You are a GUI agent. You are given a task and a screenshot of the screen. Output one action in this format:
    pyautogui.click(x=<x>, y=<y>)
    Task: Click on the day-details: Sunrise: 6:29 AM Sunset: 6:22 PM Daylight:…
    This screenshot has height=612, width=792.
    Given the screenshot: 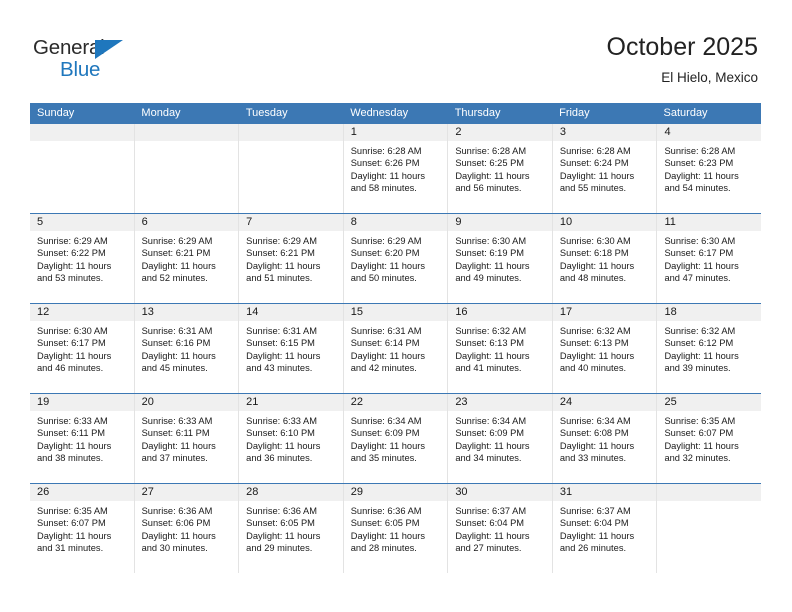 What is the action you would take?
    pyautogui.click(x=82, y=258)
    